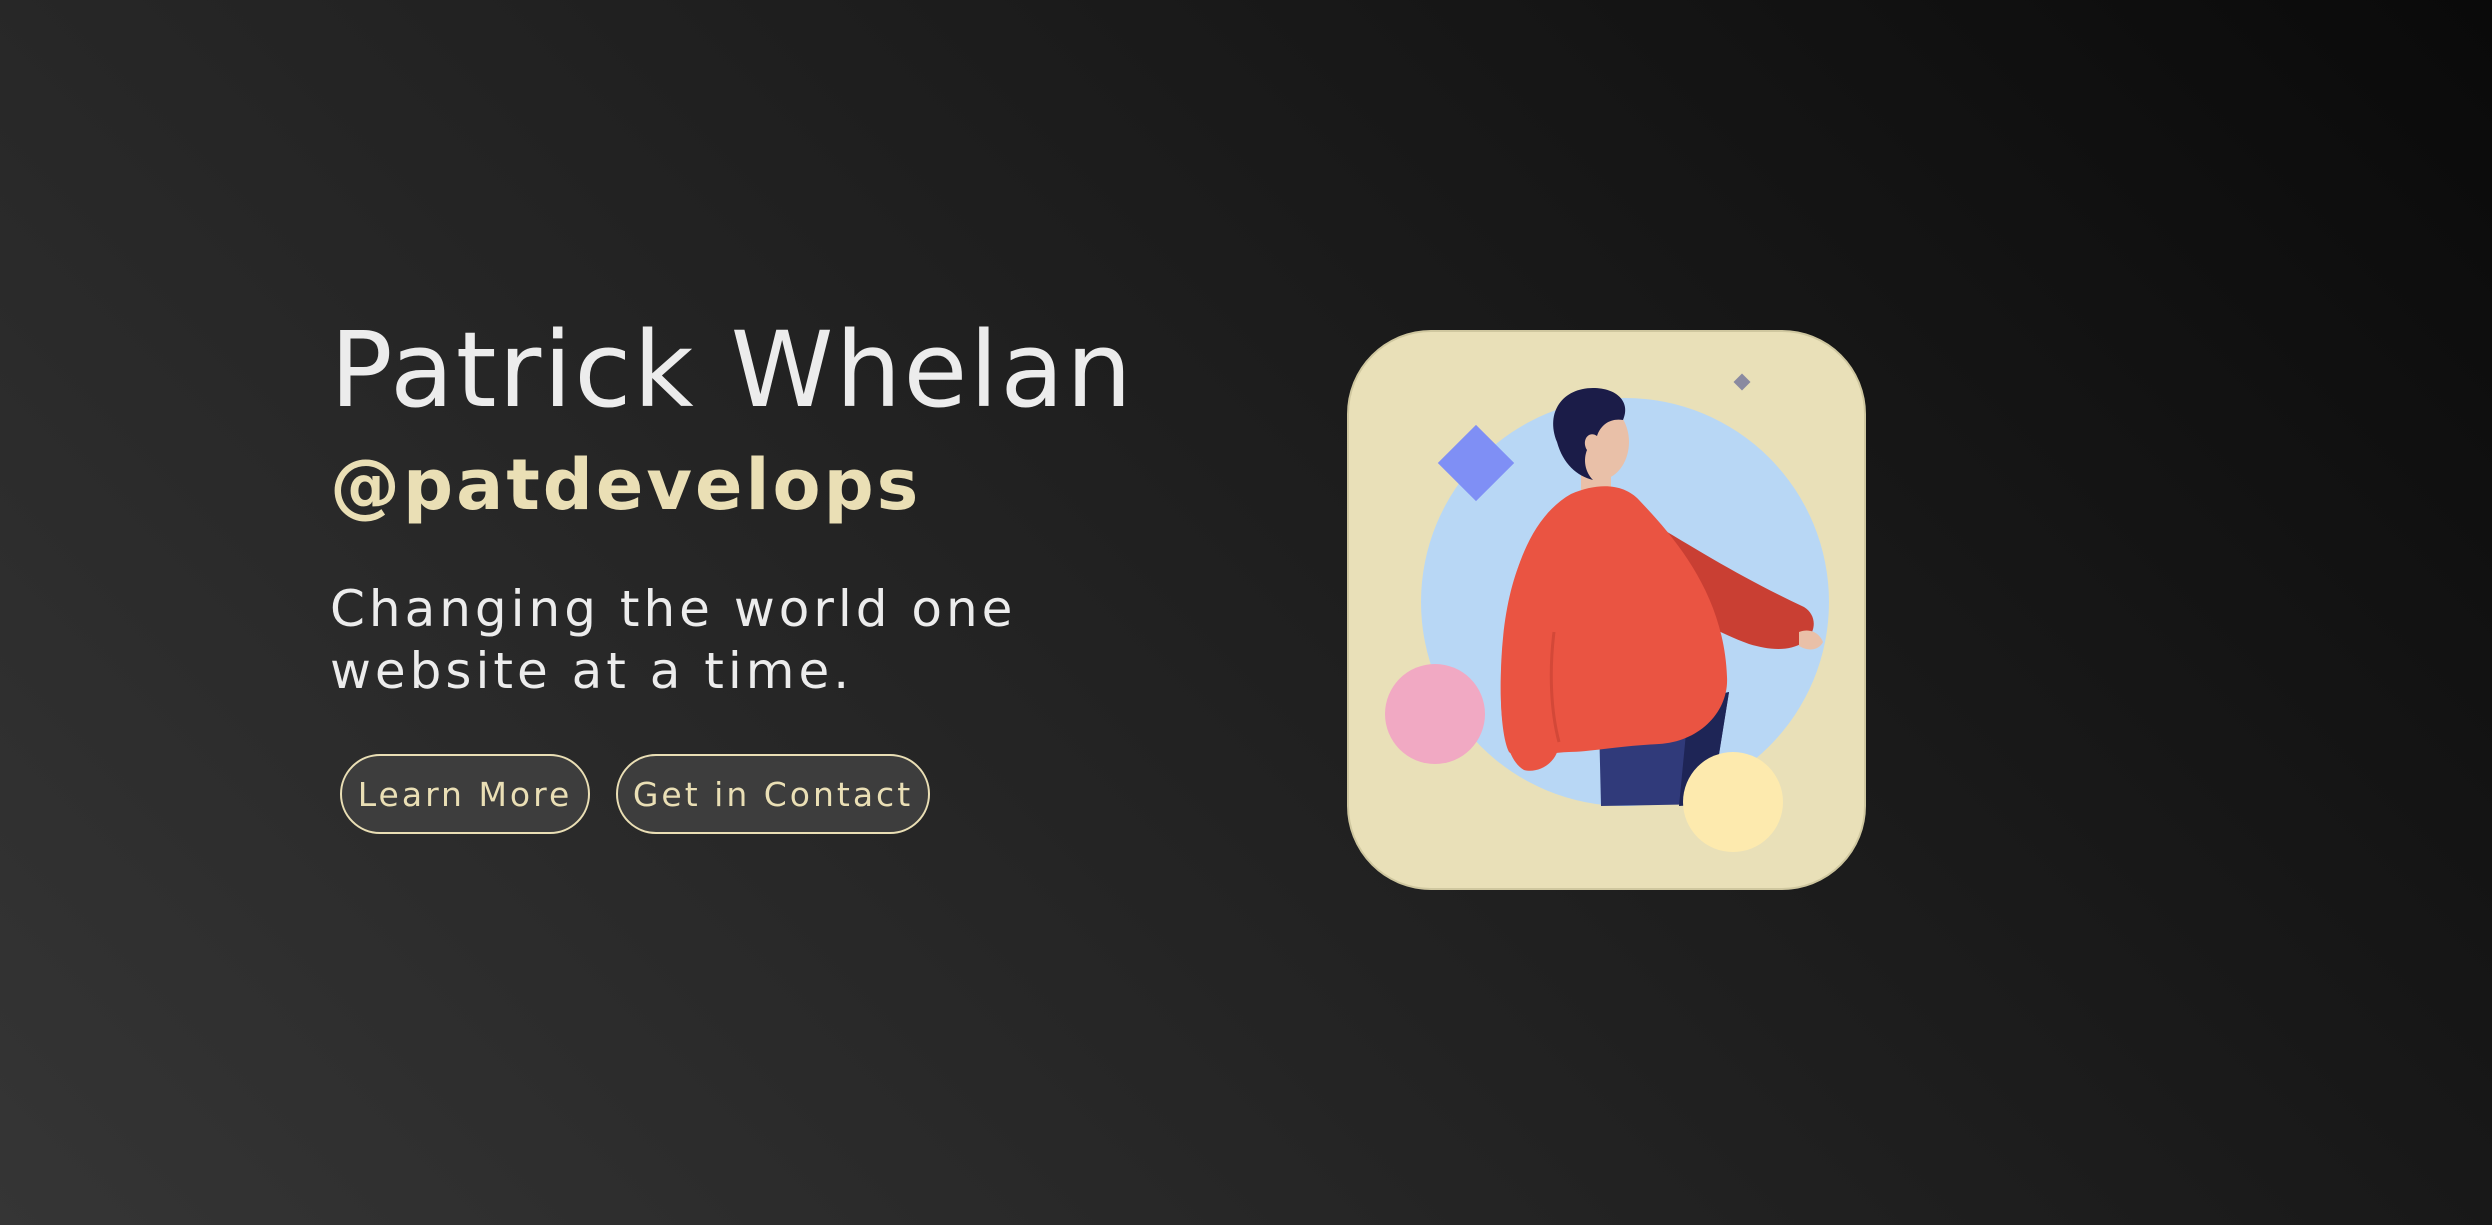 The width and height of the screenshot is (2492, 1225). Describe the element at coordinates (1435, 714) in the screenshot. I see `pink-circle-shape` at that location.